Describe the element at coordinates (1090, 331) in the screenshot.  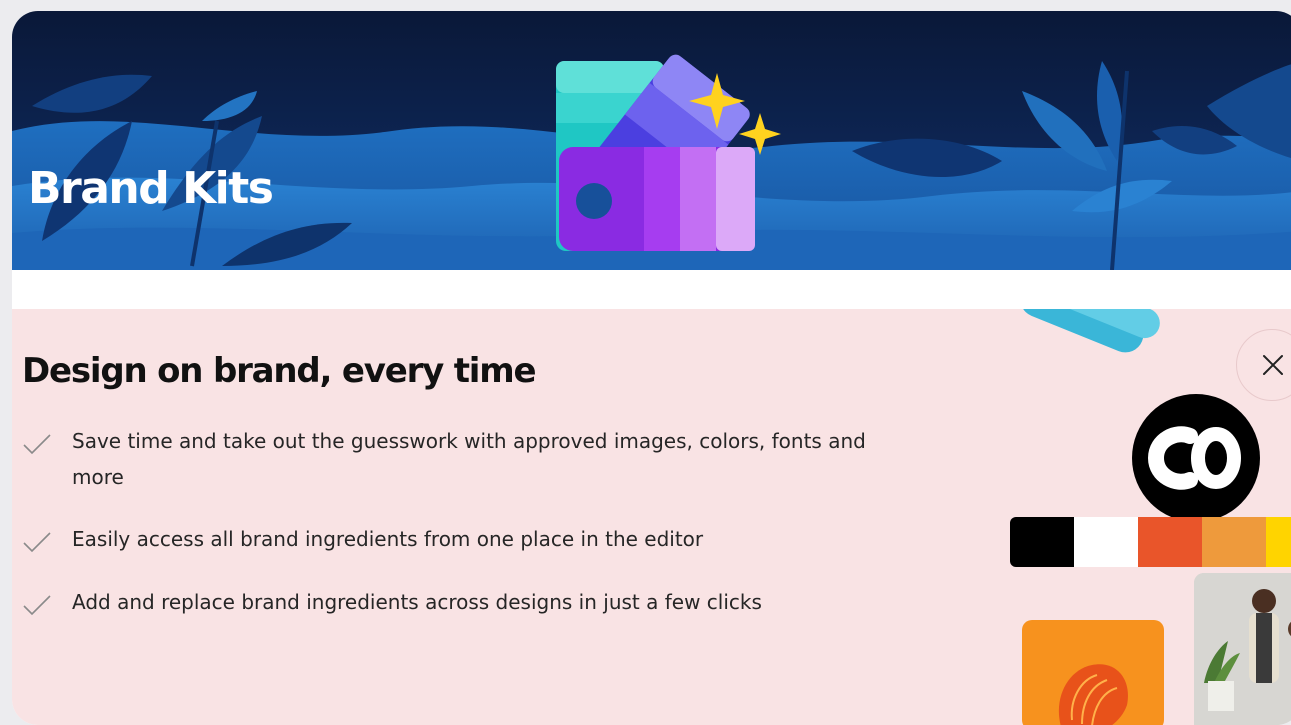
I see `blue-shape-decoration` at that location.